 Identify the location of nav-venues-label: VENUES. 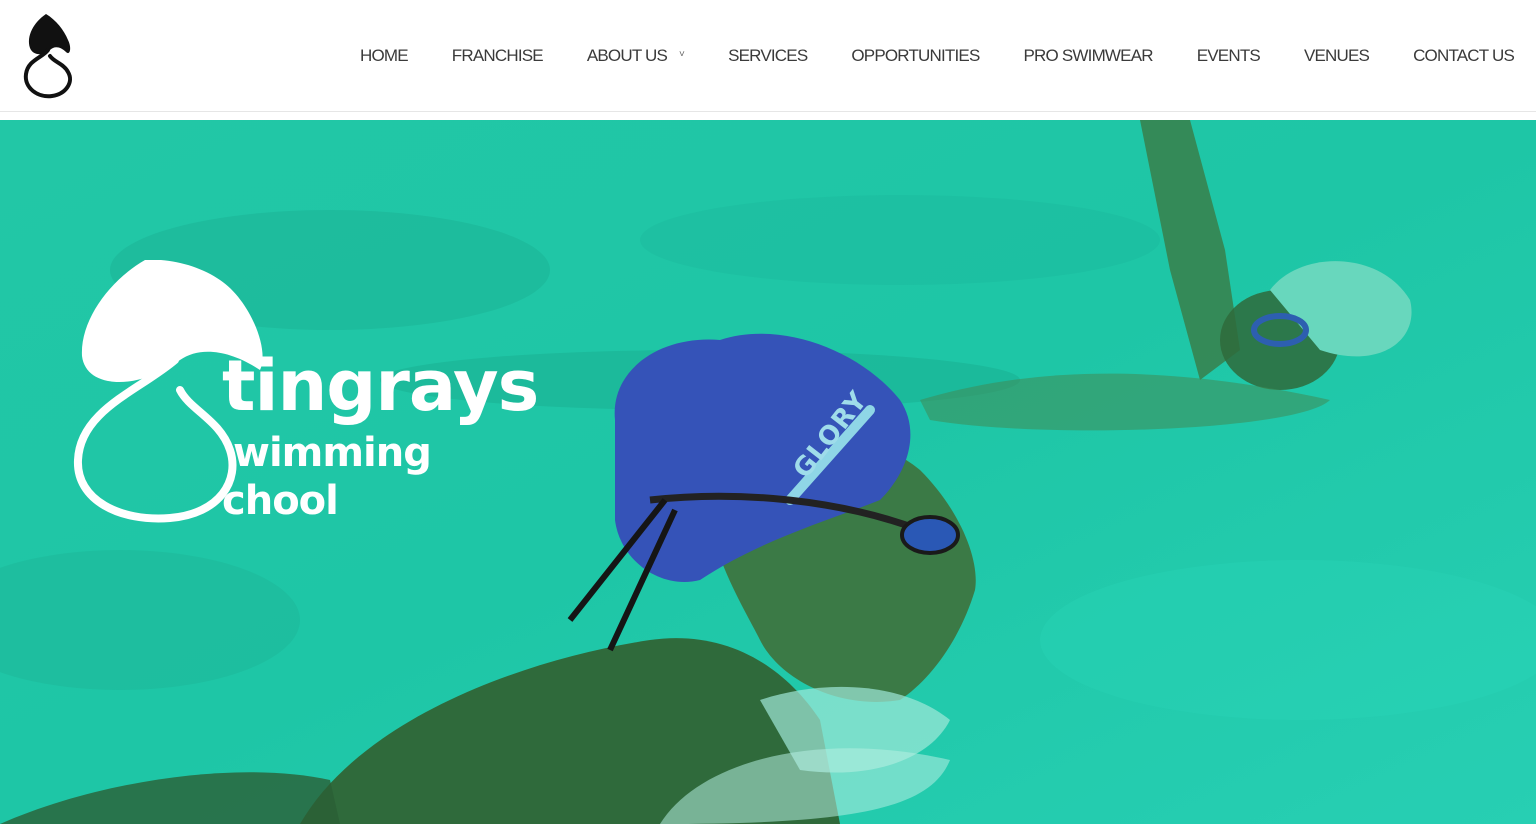
(1336, 55).